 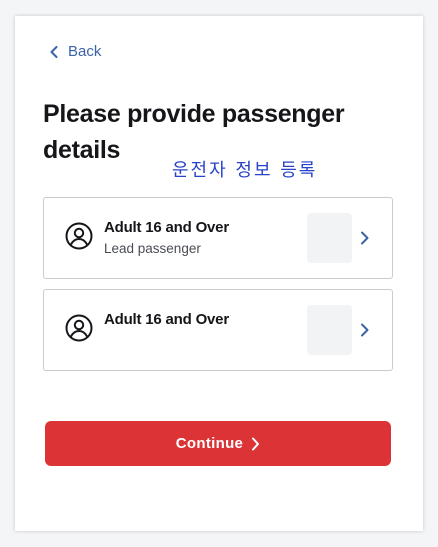 I want to click on continue-button: Continue, so click(x=218, y=443).